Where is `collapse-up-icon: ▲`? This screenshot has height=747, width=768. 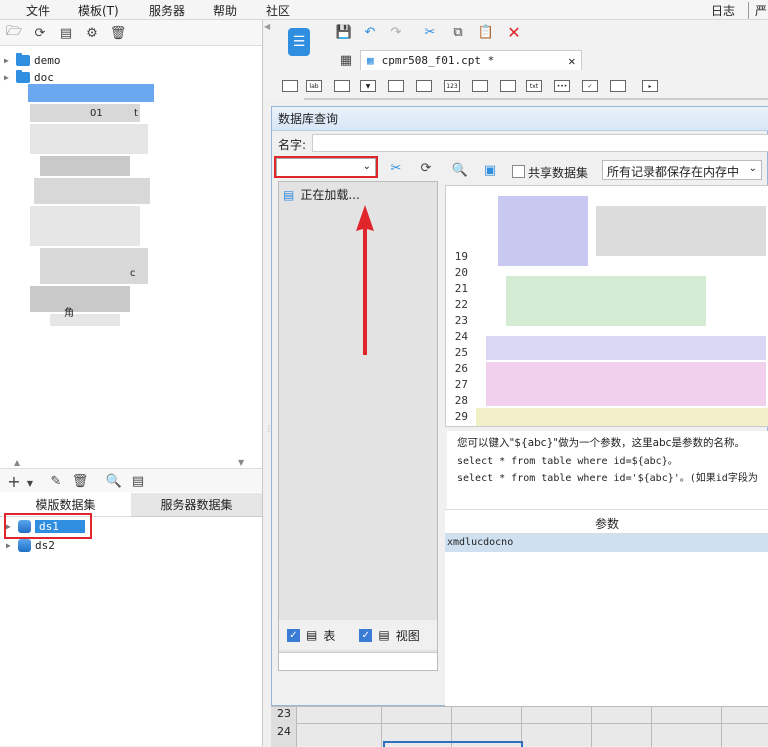 collapse-up-icon: ▲ is located at coordinates (17, 462).